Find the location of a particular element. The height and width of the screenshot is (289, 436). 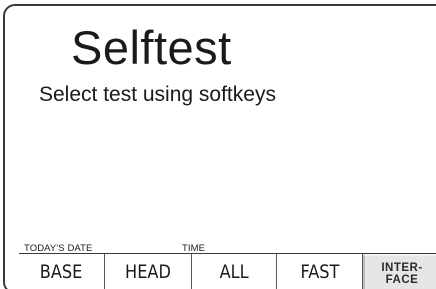

screen-title: Selftest is located at coordinates (151, 47).